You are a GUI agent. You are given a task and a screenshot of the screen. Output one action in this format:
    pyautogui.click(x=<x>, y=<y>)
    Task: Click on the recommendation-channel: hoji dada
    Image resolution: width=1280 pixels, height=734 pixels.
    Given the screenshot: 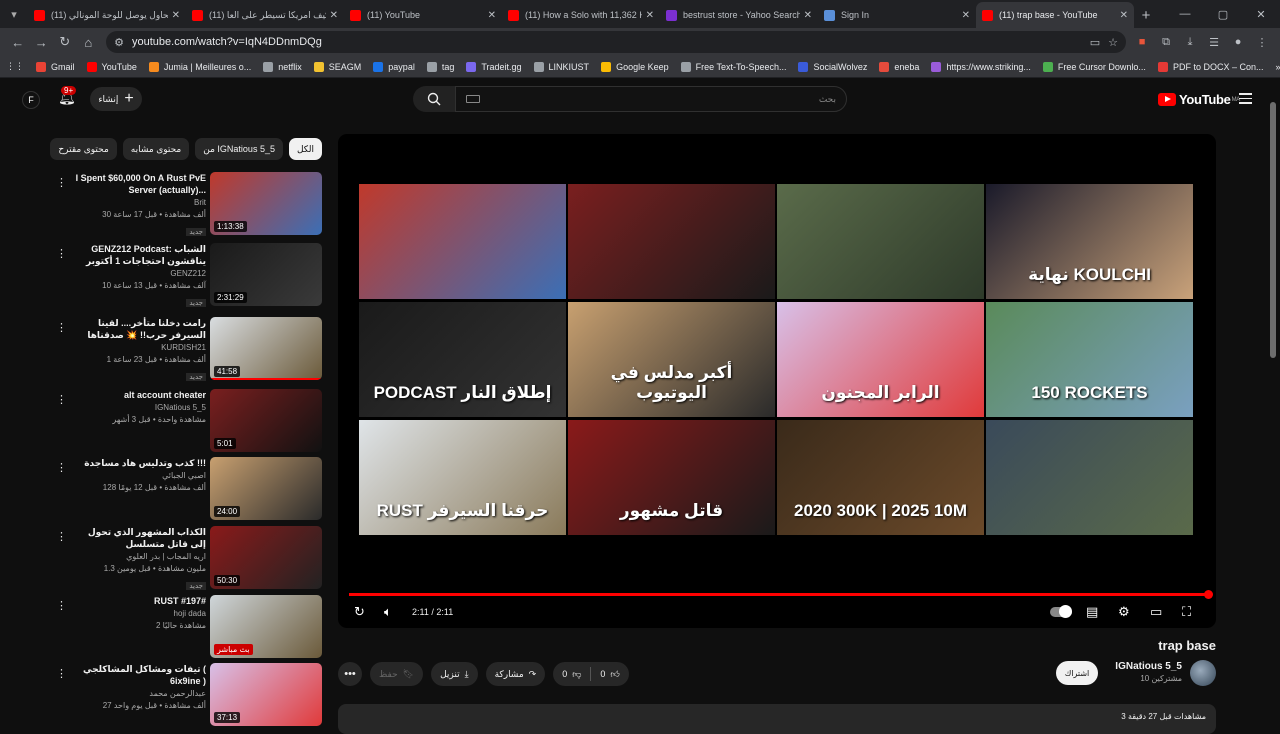 What is the action you would take?
    pyautogui.click(x=138, y=614)
    